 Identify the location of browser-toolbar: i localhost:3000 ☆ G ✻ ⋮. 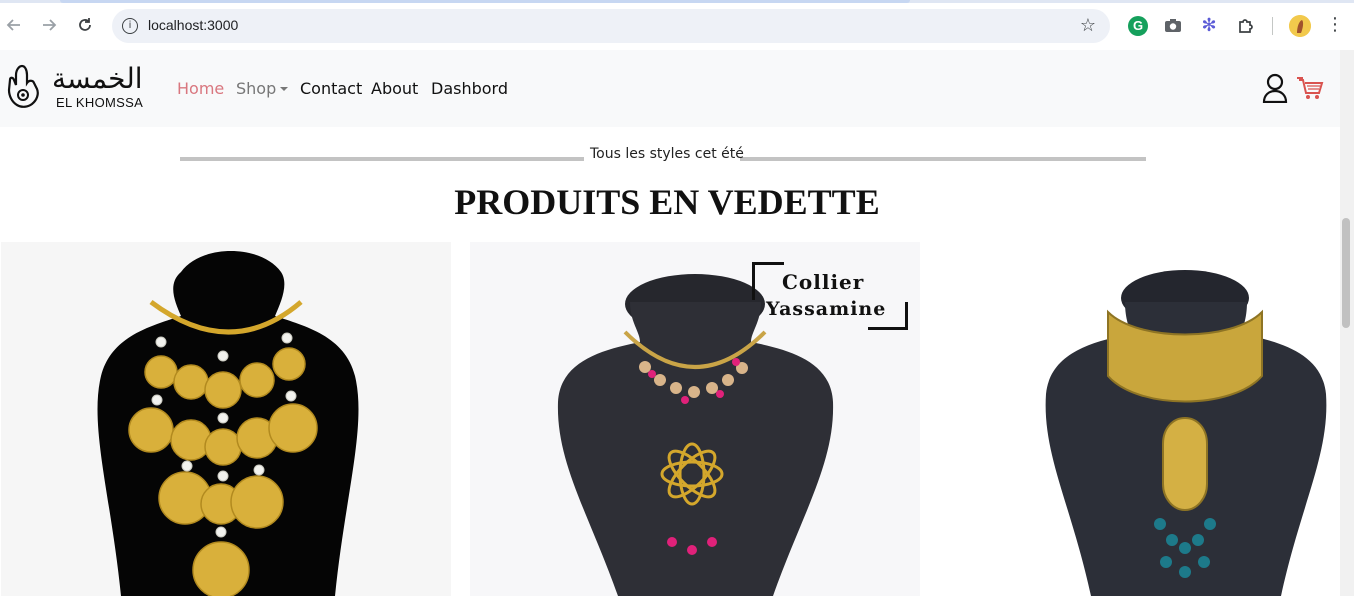
(677, 25).